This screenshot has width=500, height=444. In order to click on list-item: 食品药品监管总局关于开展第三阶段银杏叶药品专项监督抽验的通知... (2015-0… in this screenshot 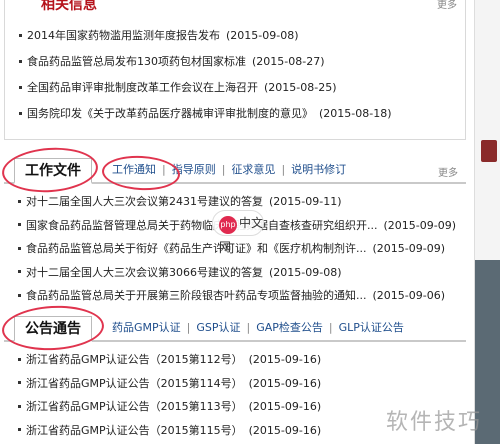, I will do `click(242, 298)`.